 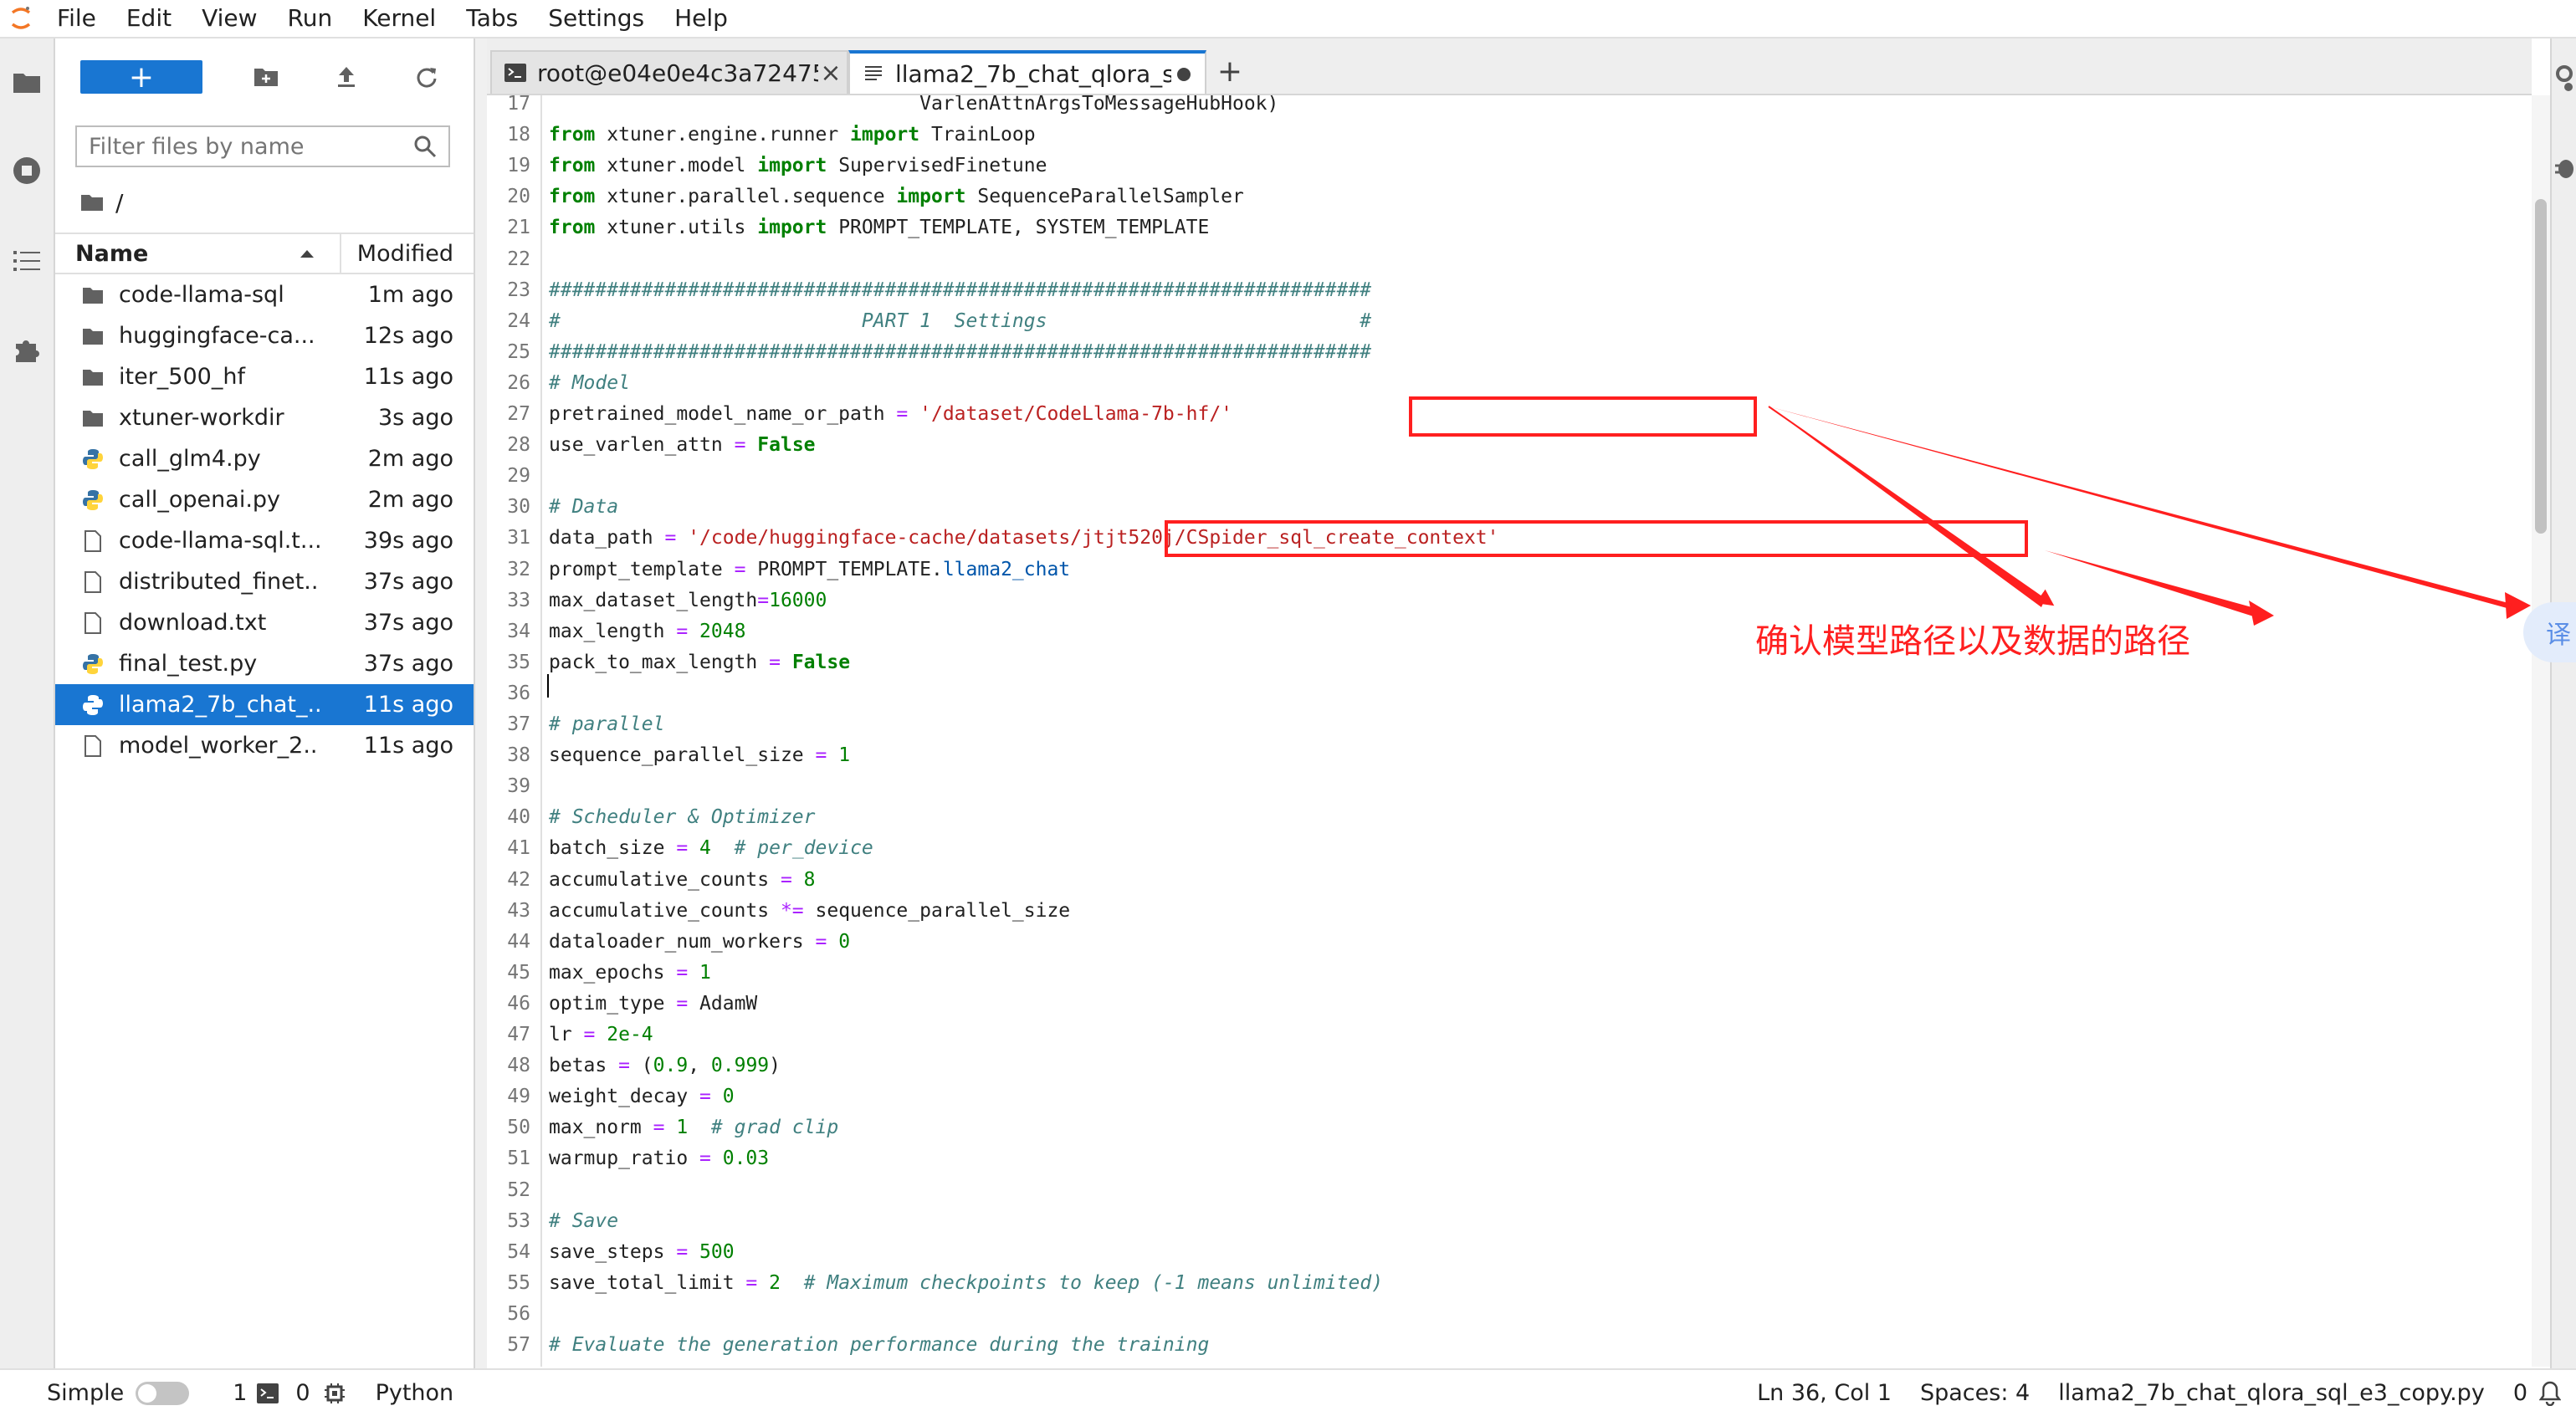 I want to click on extension-icon, so click(x=27, y=349).